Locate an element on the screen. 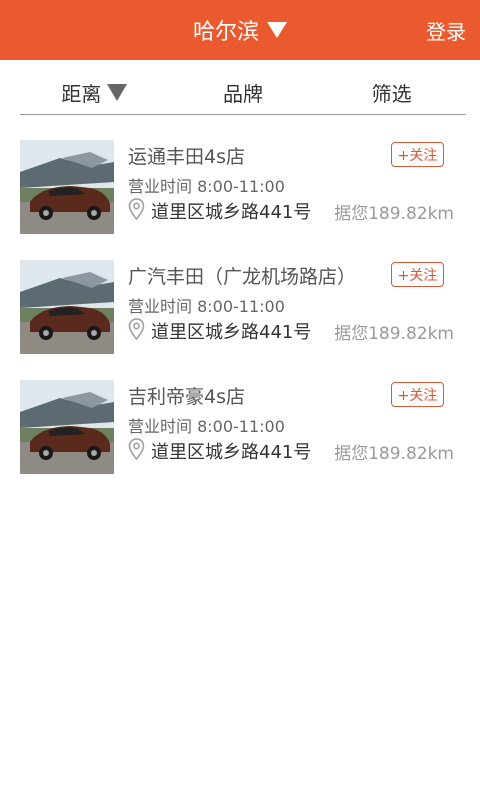 This screenshot has width=480, height=800. filter-brand: 品牌 is located at coordinates (243, 92).